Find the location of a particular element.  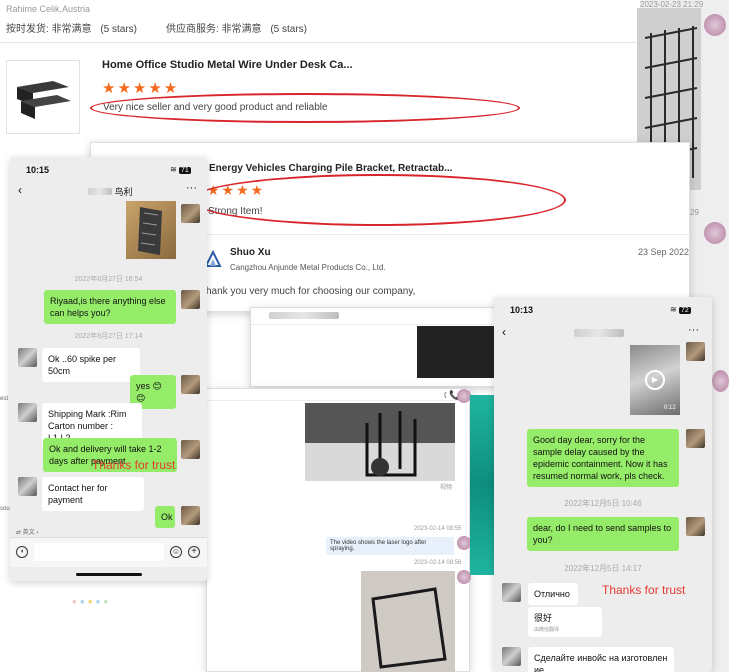

responder-name: Shuo Xu is located at coordinates (250, 252).